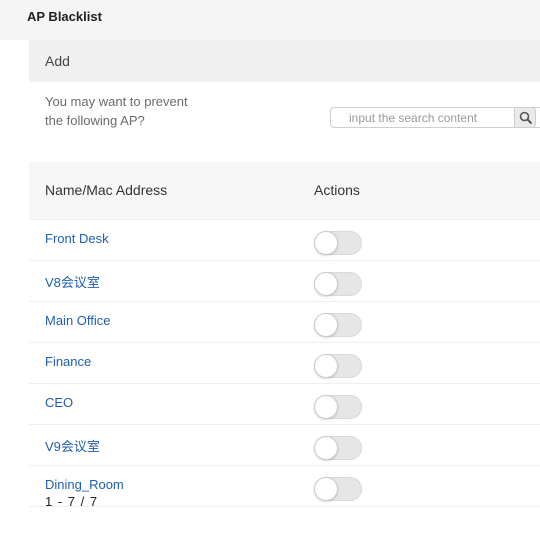  I want to click on ap-name-link: Main Office, so click(78, 320).